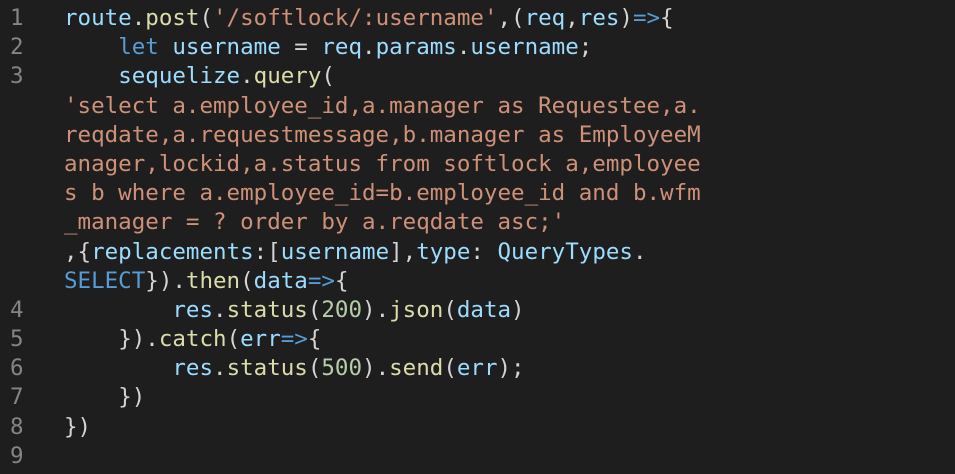 The width and height of the screenshot is (955, 474). I want to click on code-token: 500, so click(342, 368).